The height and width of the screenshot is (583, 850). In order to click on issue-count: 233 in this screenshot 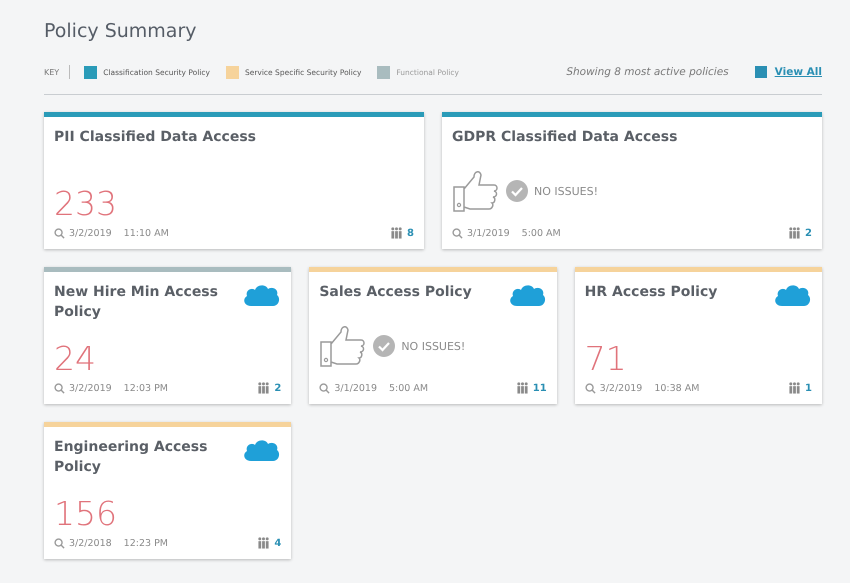, I will do `click(85, 204)`.